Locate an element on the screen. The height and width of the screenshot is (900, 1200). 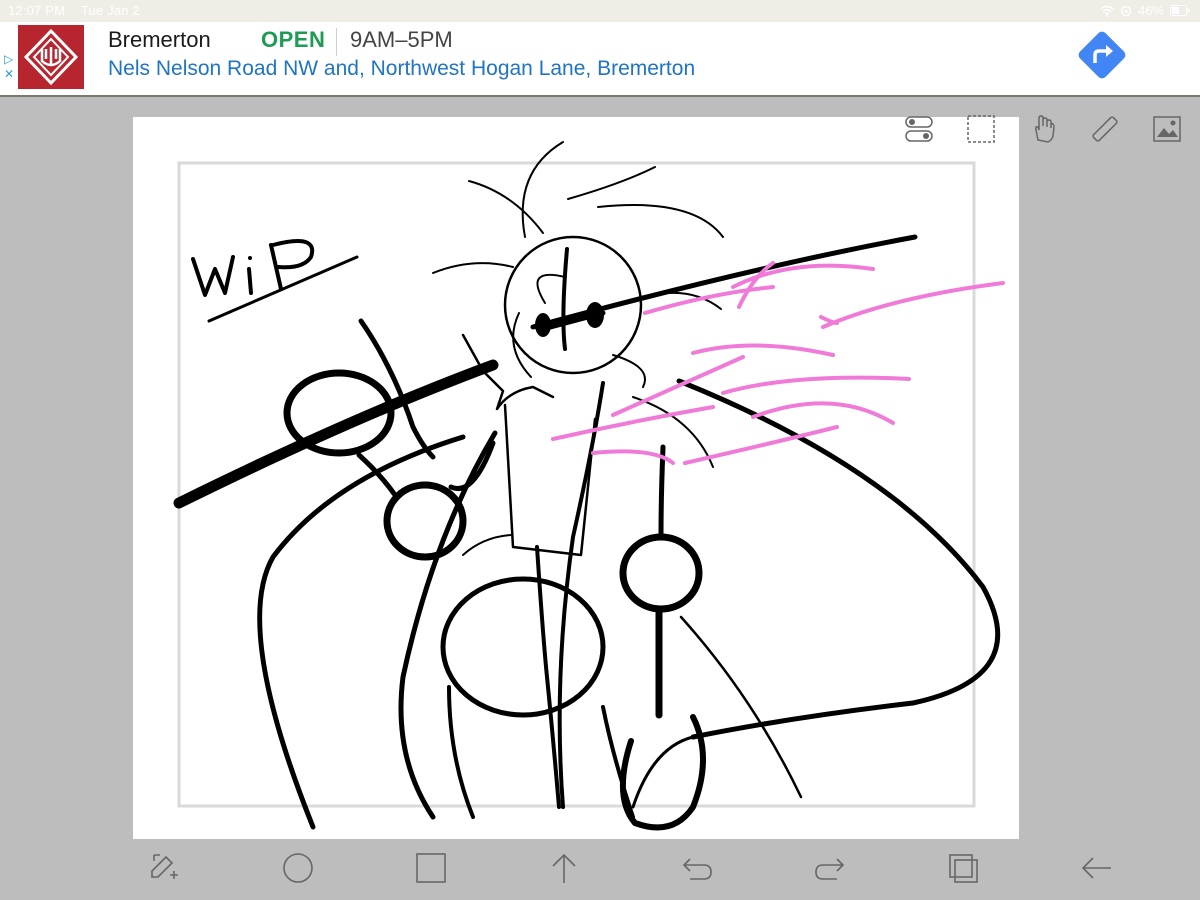
image-icon is located at coordinates (1167, 129).